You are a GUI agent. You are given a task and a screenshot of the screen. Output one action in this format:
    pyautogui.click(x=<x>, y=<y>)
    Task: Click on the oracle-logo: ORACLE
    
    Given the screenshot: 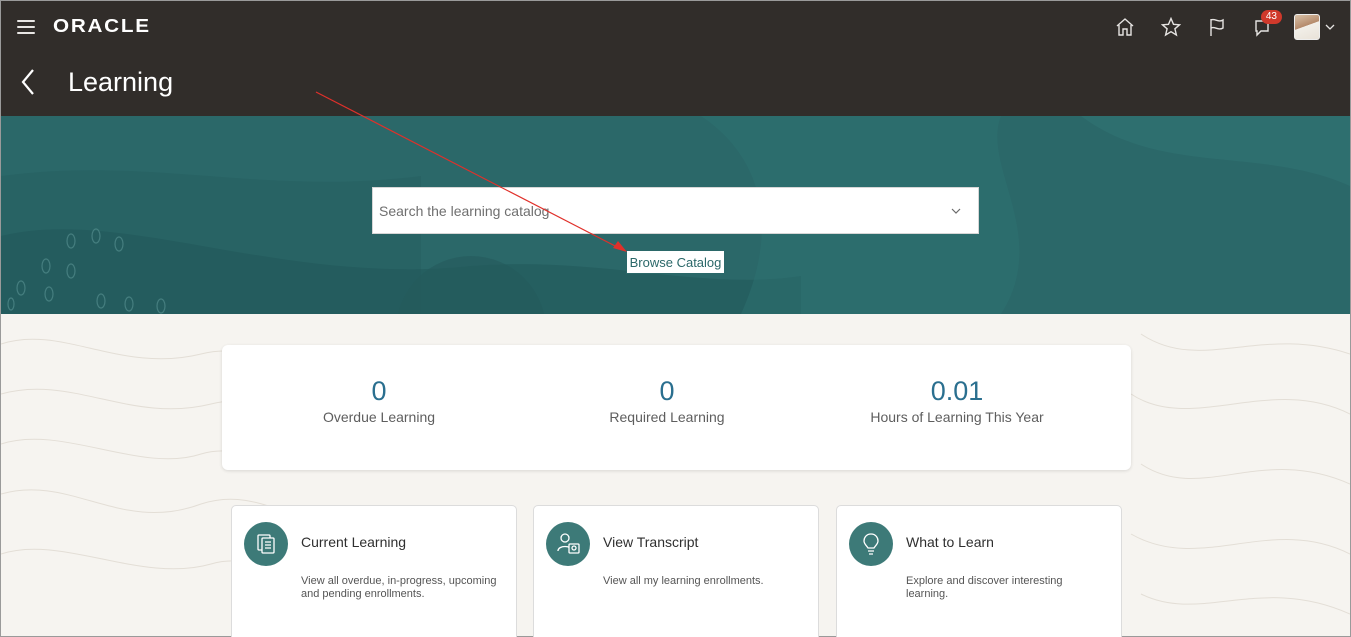 What is the action you would take?
    pyautogui.click(x=102, y=26)
    